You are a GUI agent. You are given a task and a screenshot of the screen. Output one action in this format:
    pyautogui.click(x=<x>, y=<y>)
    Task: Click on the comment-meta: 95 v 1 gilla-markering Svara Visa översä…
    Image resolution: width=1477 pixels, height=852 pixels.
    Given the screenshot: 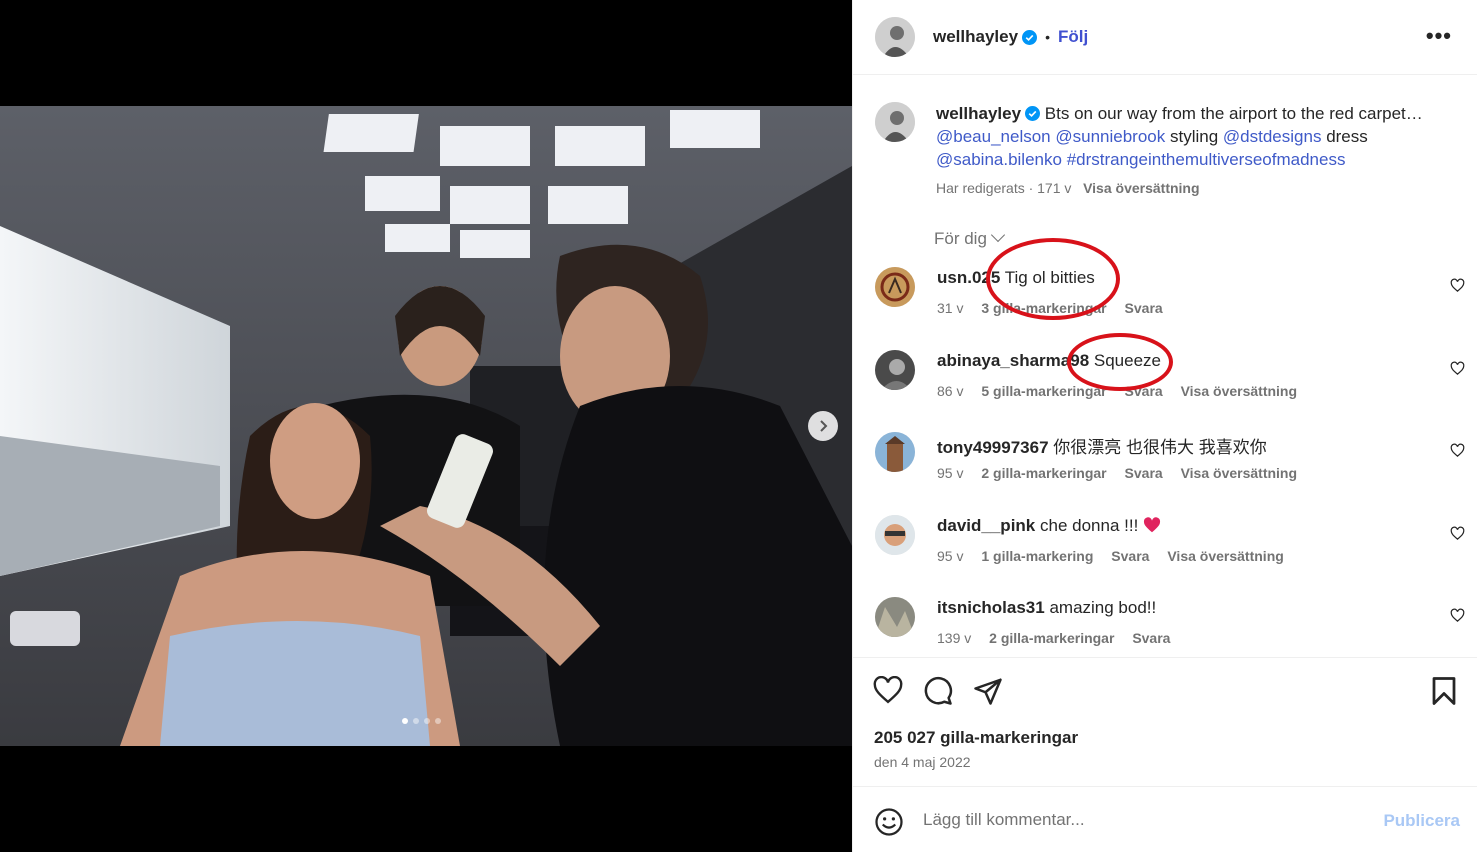 What is the action you would take?
    pyautogui.click(x=1117, y=556)
    